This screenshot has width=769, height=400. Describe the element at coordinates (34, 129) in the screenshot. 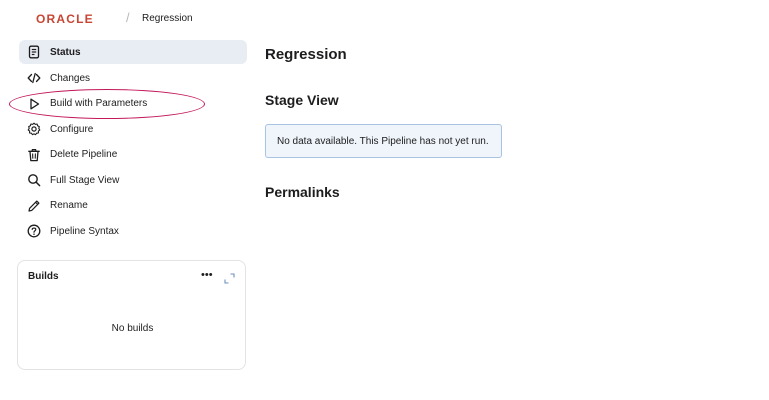

I see `gear-icon` at that location.